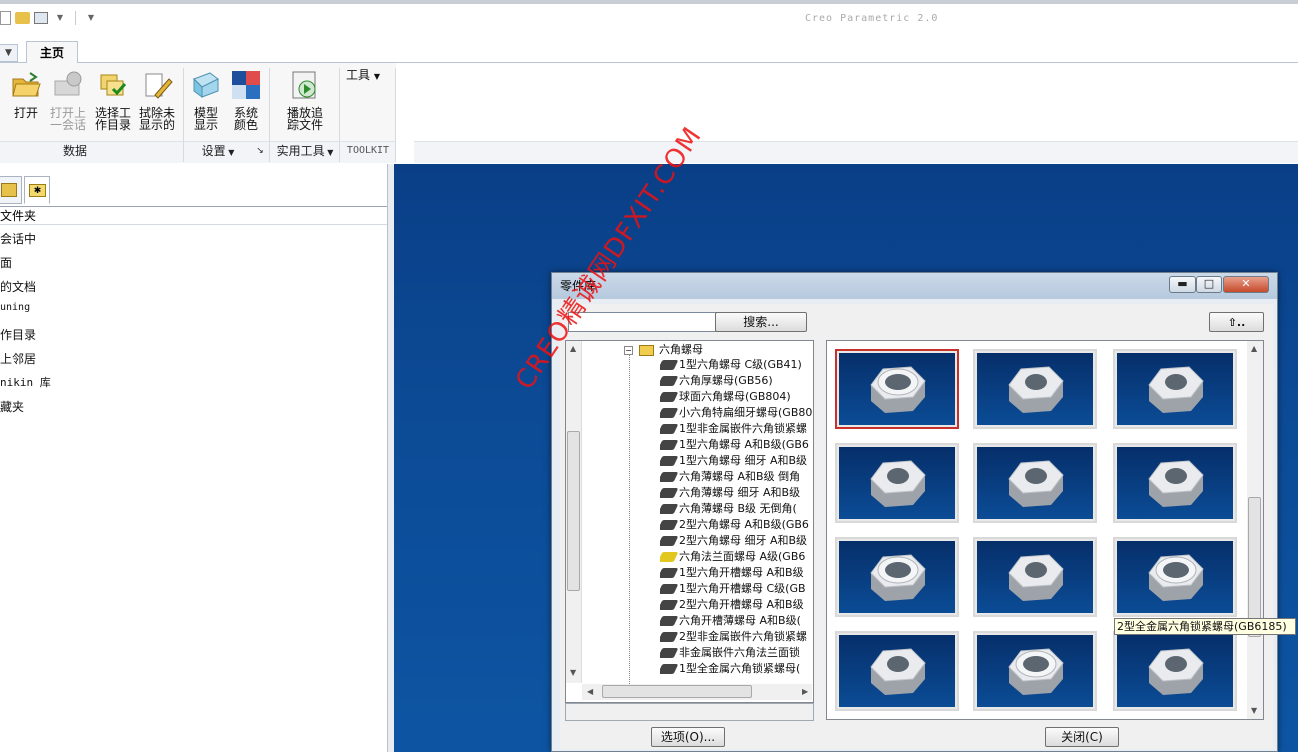 The image size is (1298, 752). I want to click on nav-item-working-directory: 作目录, so click(18, 334).